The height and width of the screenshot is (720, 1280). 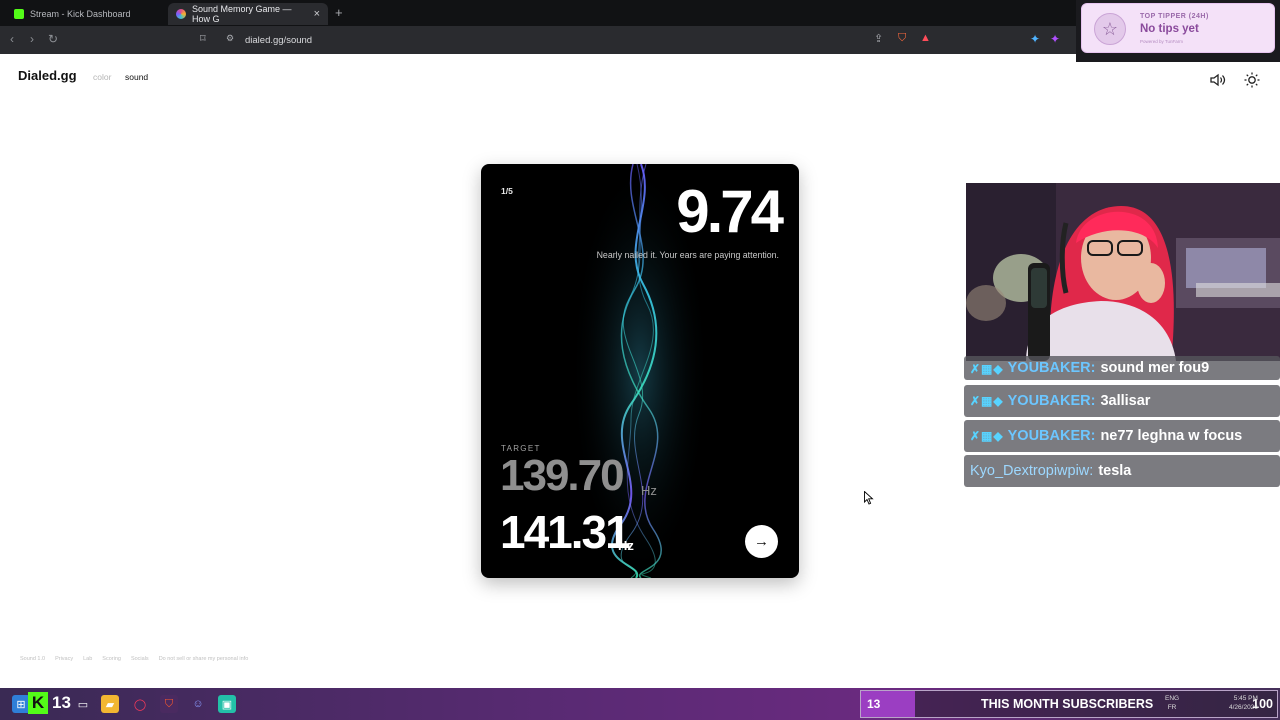 I want to click on arrow-right-icon: →, so click(x=761, y=541).